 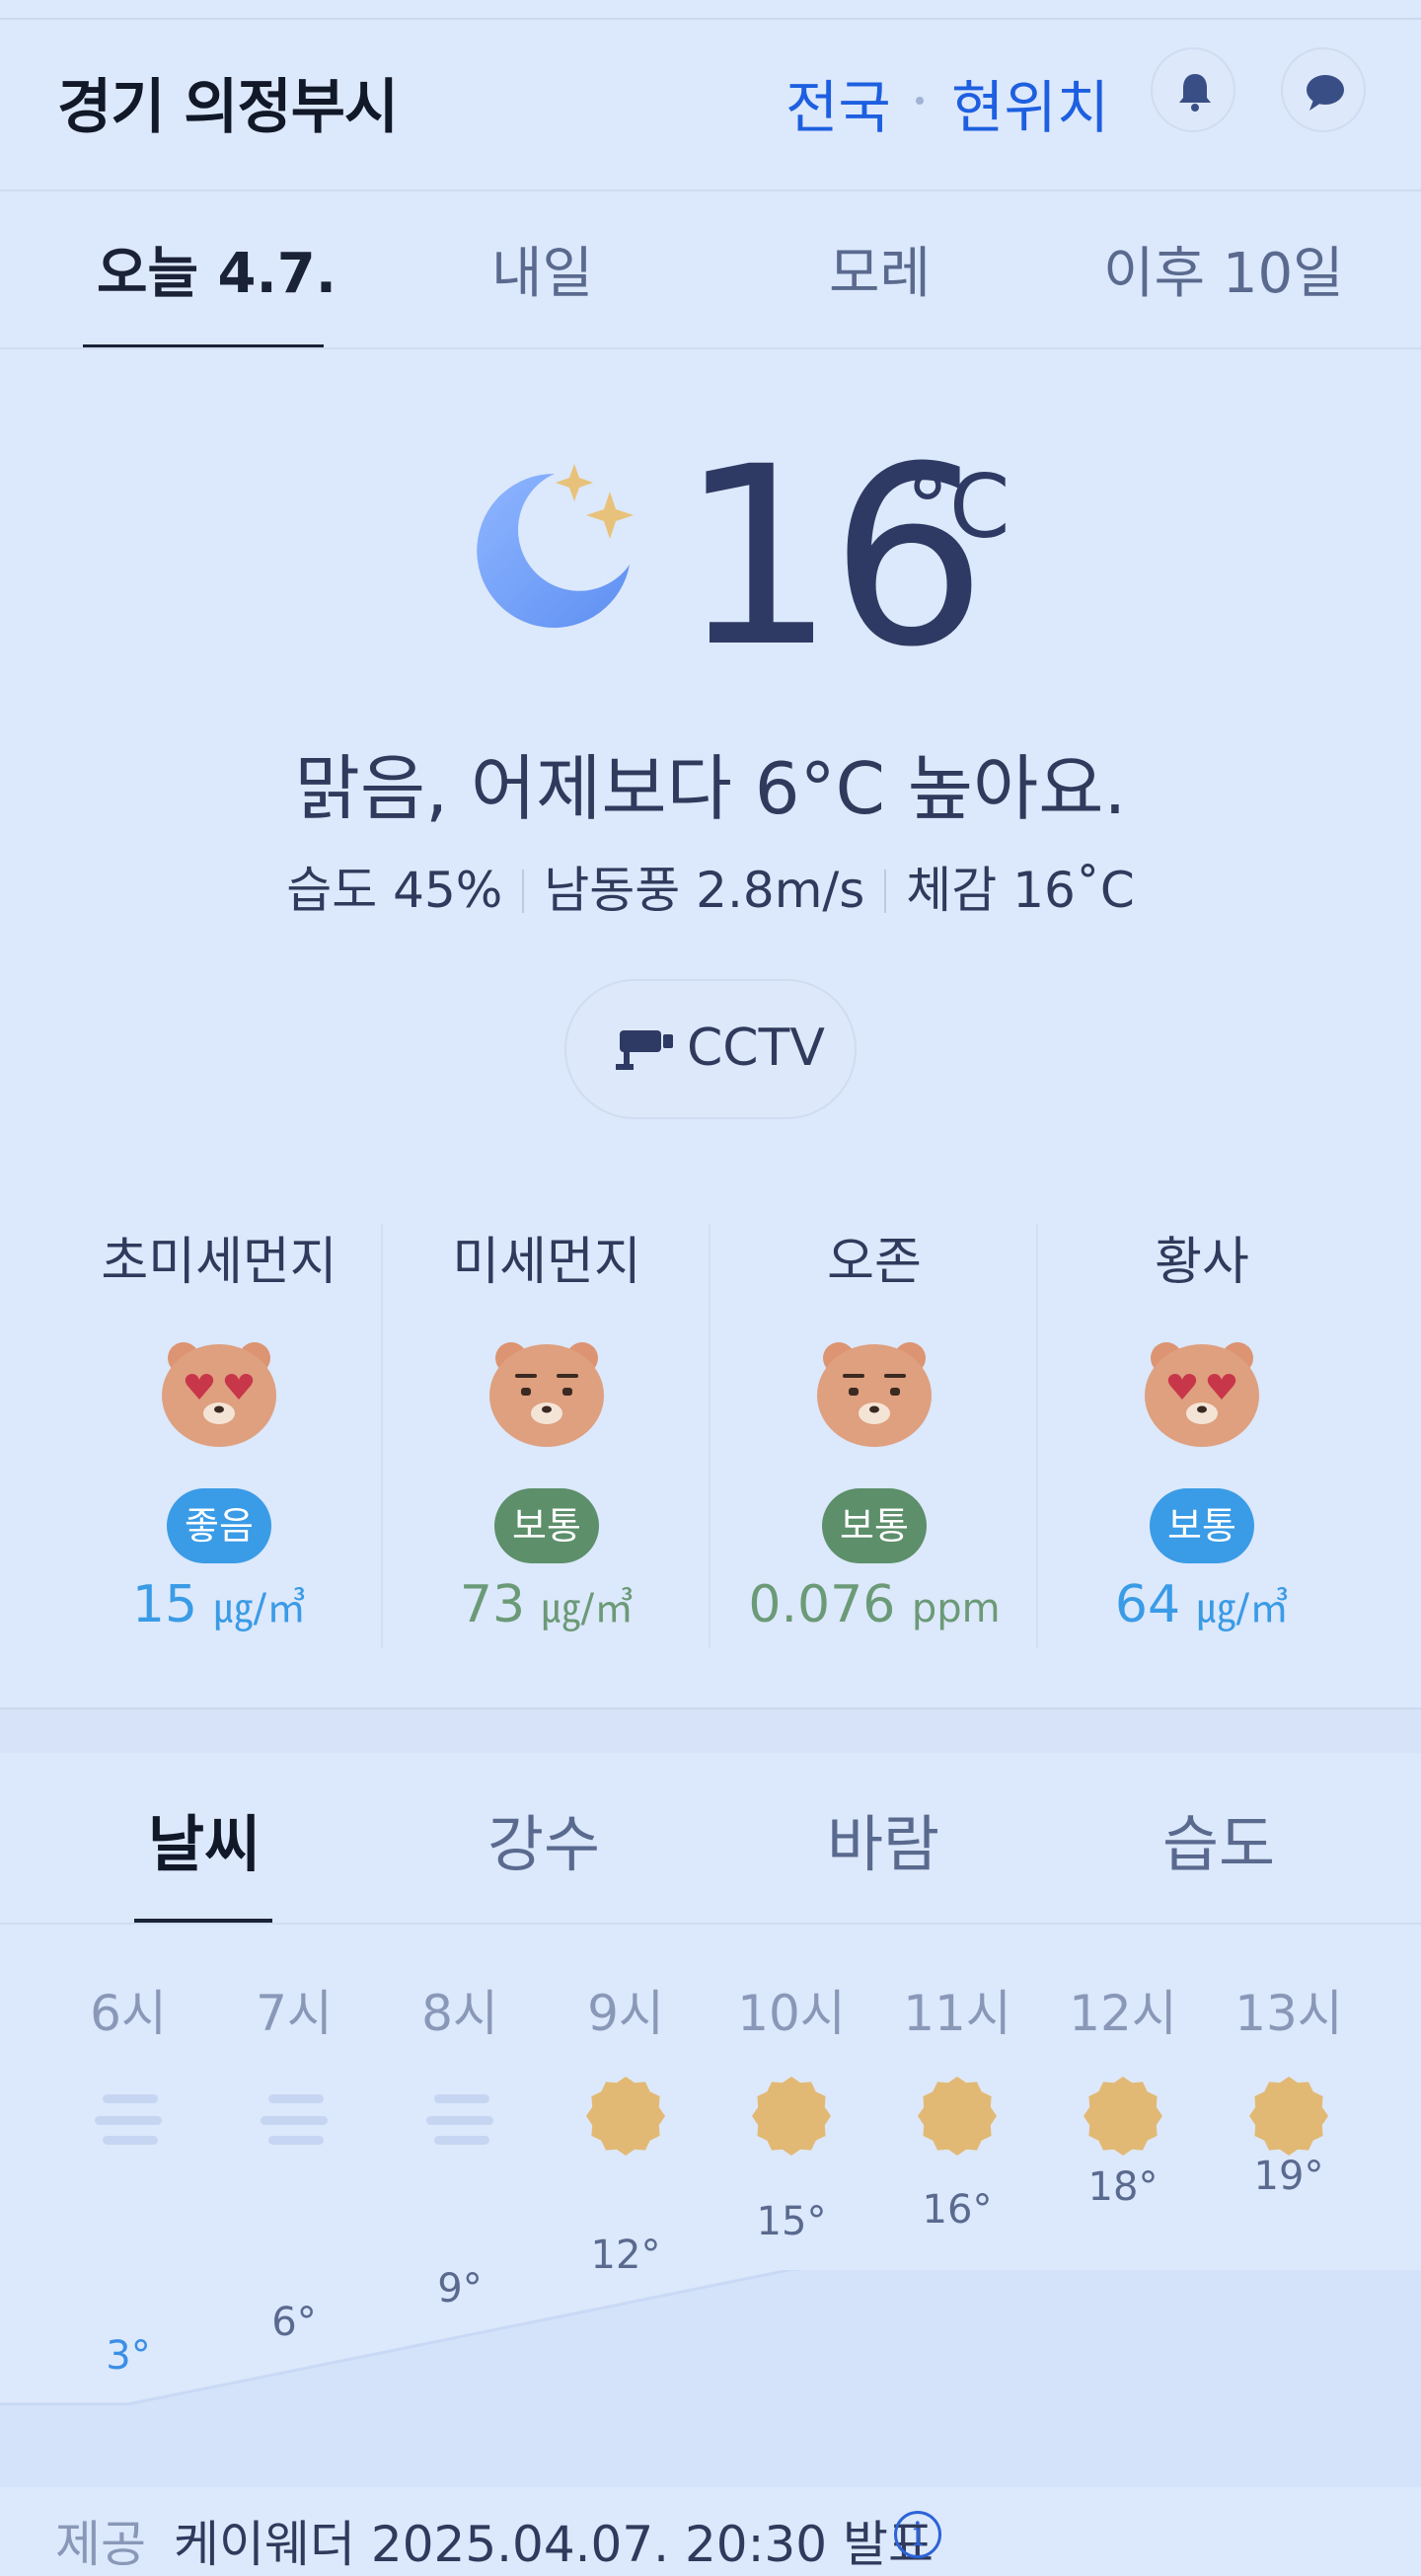 I want to click on aq-label: 오존, so click(x=875, y=1262).